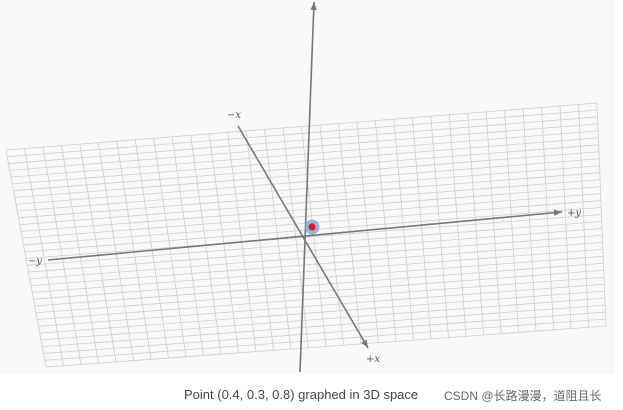 Image resolution: width=623 pixels, height=410 pixels. What do you see at coordinates (523, 396) in the screenshot?
I see `watermark: CSDN @长路漫漫，道阻且长` at bounding box center [523, 396].